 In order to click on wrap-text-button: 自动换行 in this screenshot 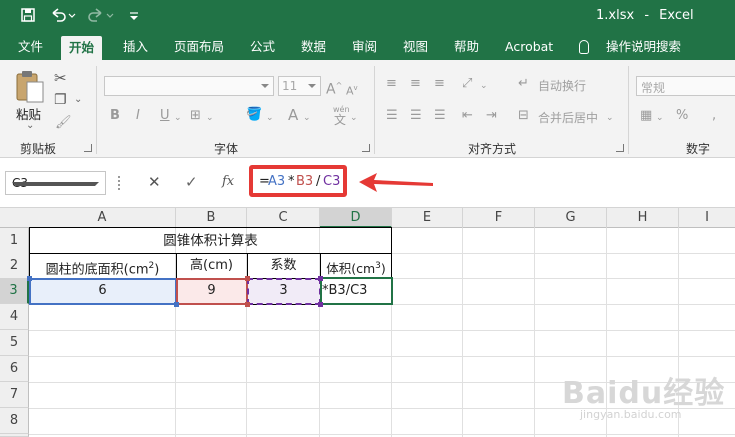, I will do `click(562, 85)`.